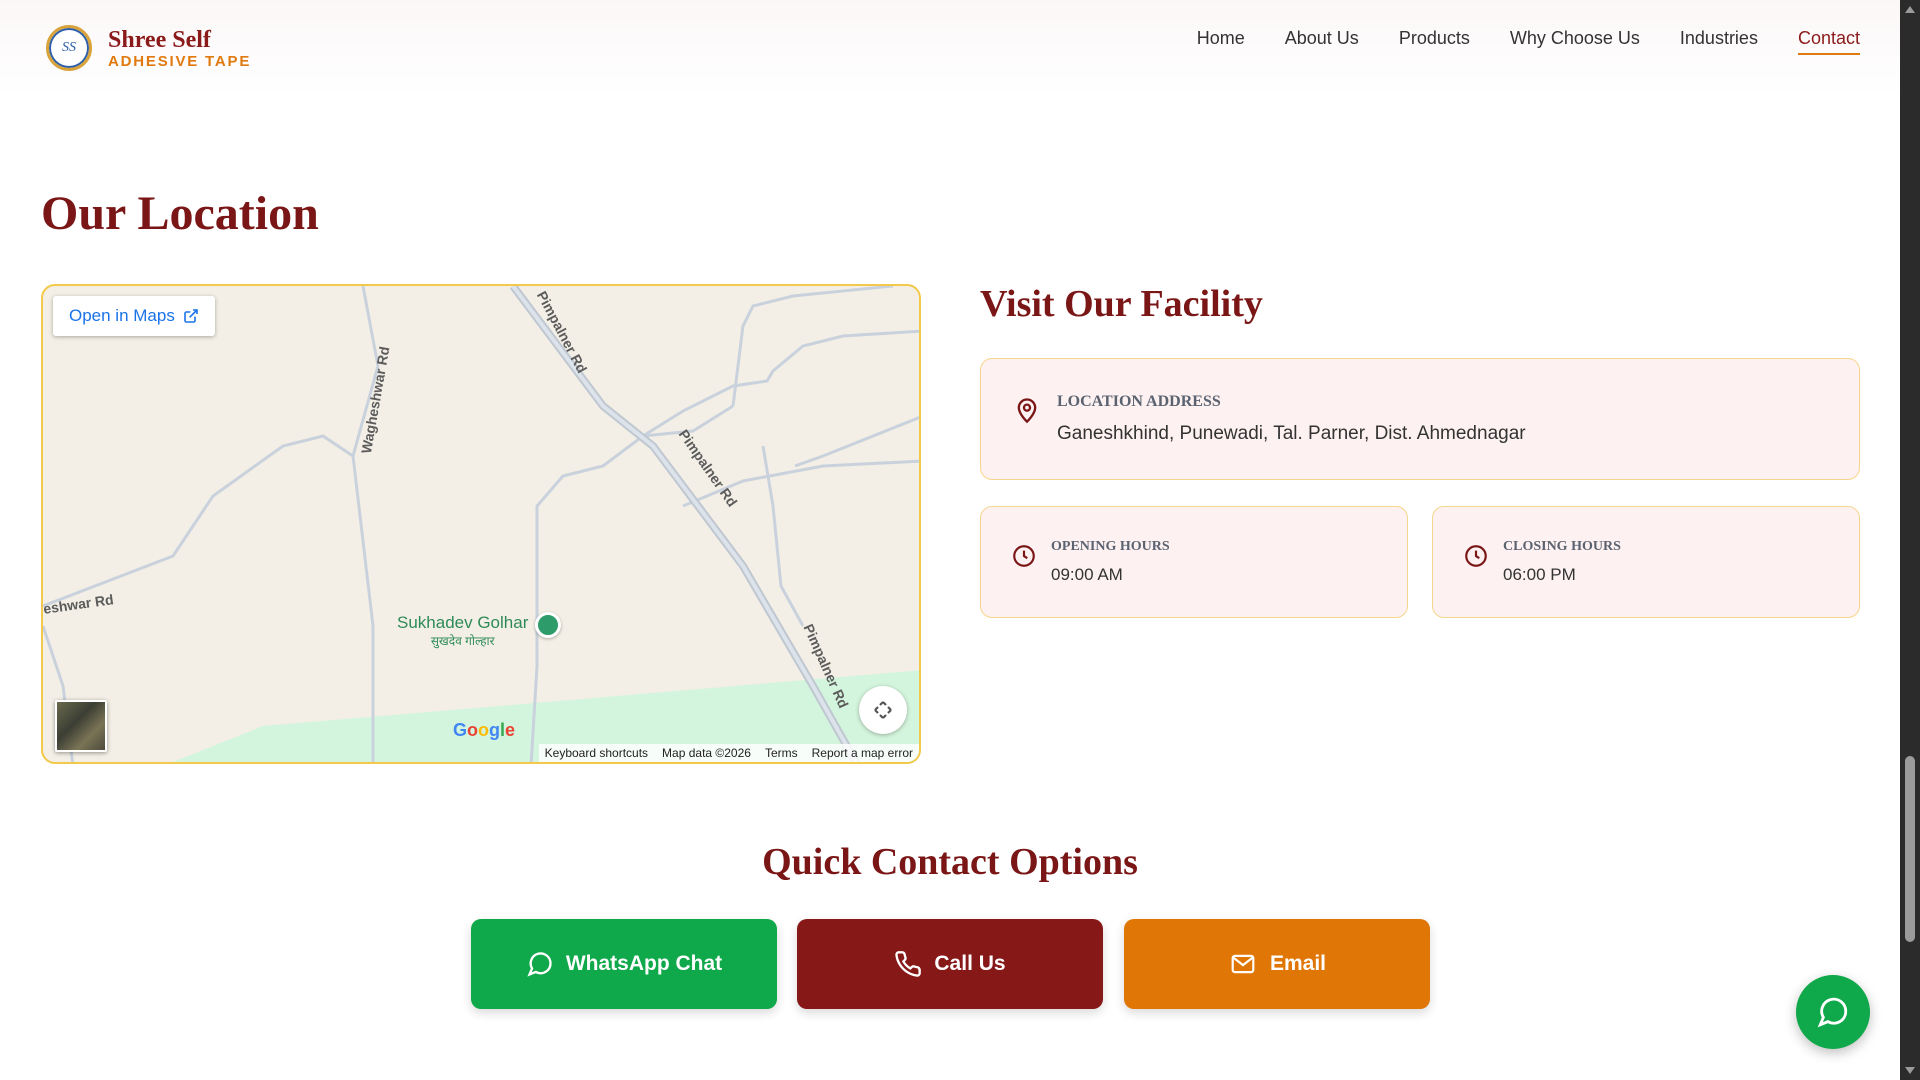  I want to click on open-in-maps-button: Open in Maps, so click(134, 316).